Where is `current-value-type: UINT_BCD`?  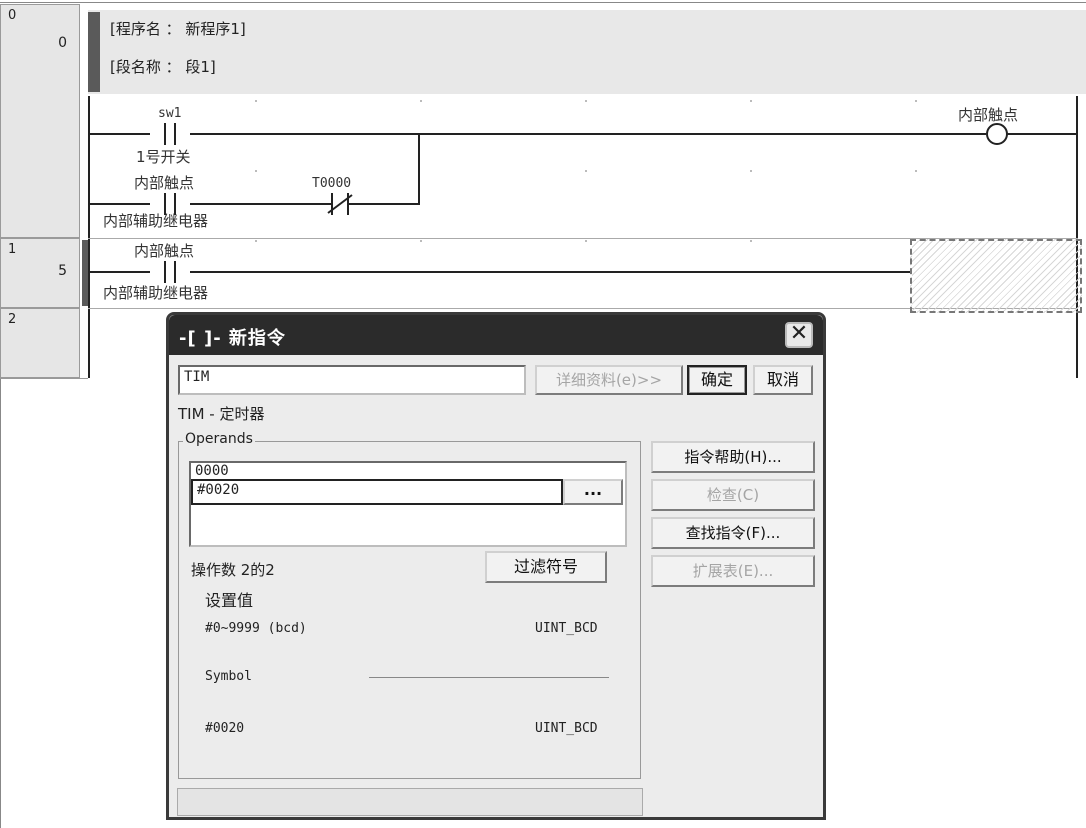
current-value-type: UINT_BCD is located at coordinates (566, 728).